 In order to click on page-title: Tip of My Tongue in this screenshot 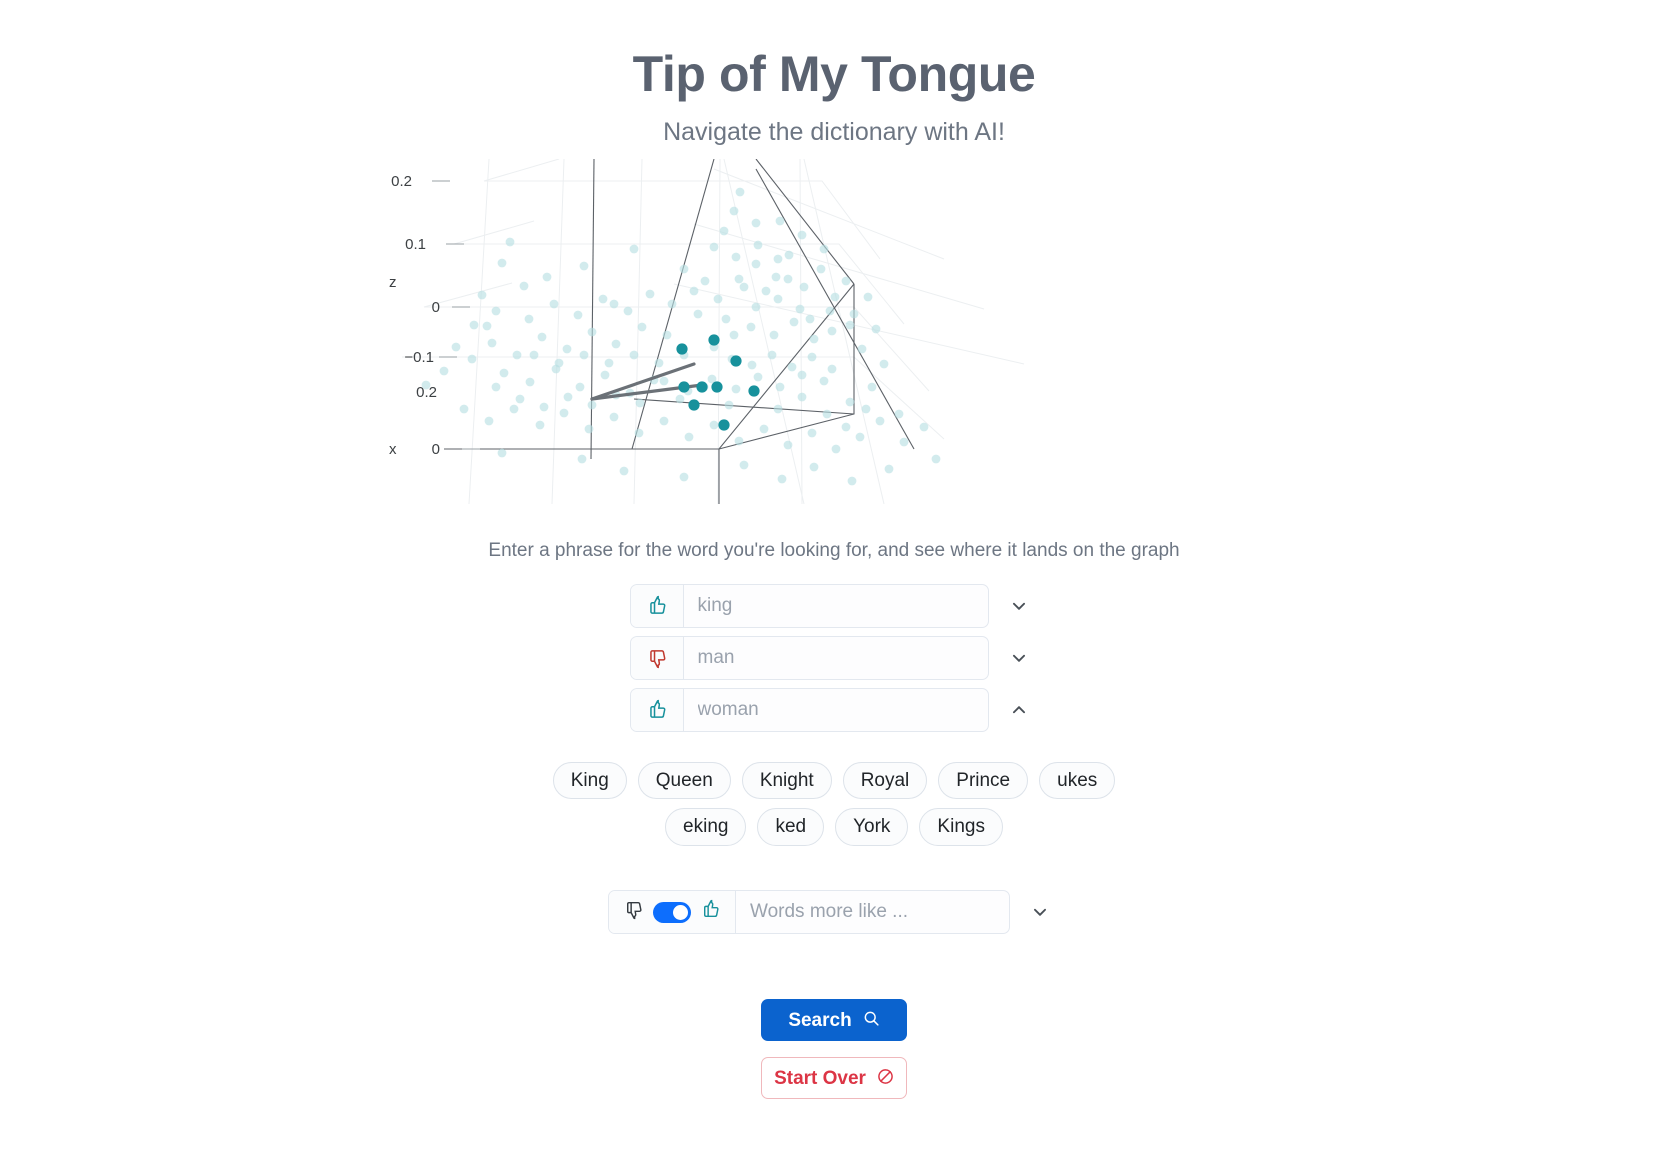, I will do `click(834, 74)`.